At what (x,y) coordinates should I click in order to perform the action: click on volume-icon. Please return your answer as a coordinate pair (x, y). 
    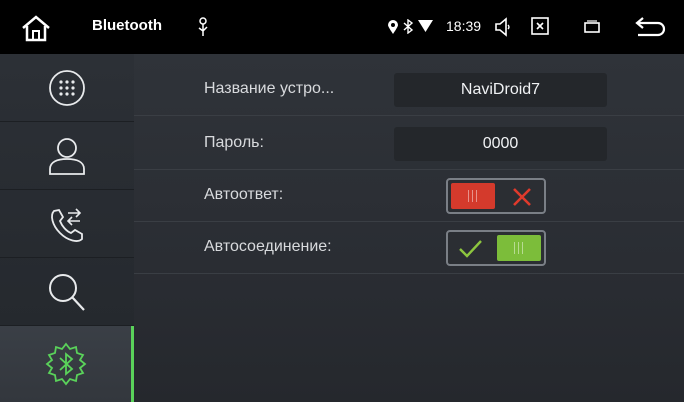
    Looking at the image, I should click on (503, 27).